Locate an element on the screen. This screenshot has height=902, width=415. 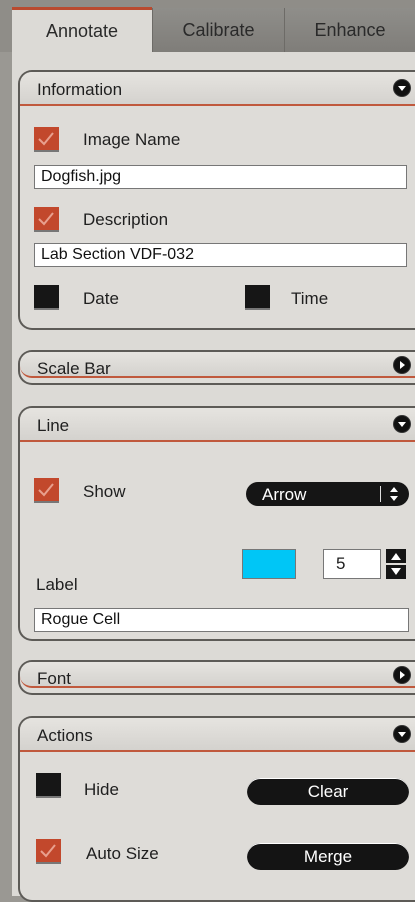
time-label: Time is located at coordinates (310, 298).